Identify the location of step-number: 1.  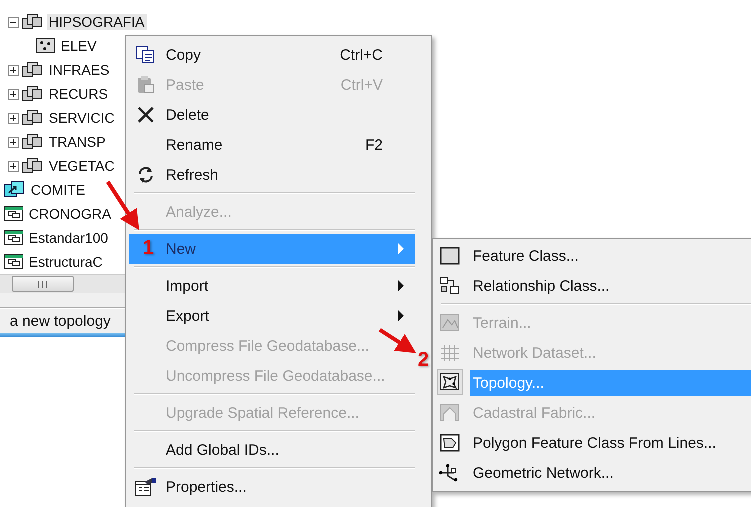
(148, 248).